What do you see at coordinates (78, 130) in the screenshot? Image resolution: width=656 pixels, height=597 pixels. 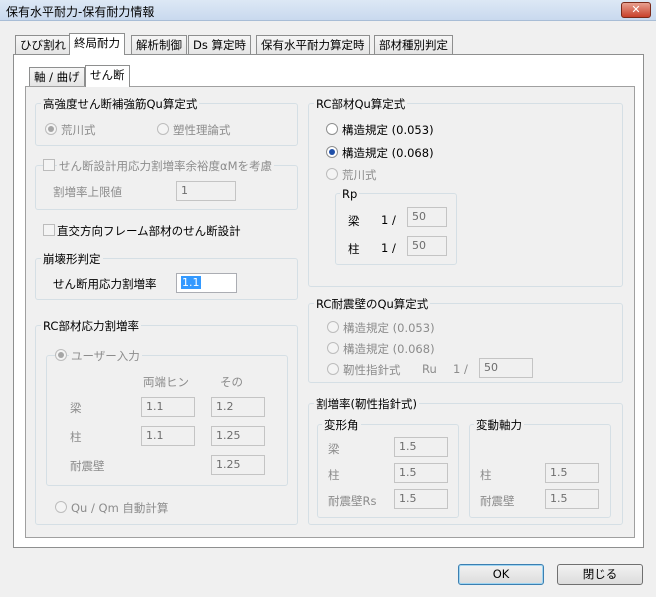 I see `radio-arakawa-label: 荒川式` at bounding box center [78, 130].